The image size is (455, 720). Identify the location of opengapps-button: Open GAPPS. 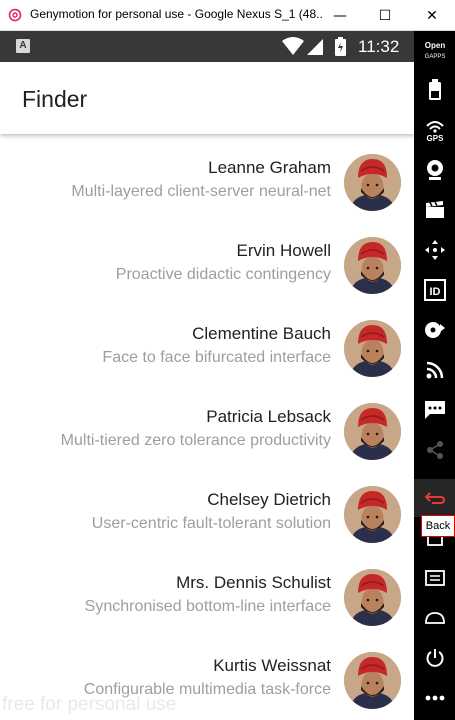
(434, 50).